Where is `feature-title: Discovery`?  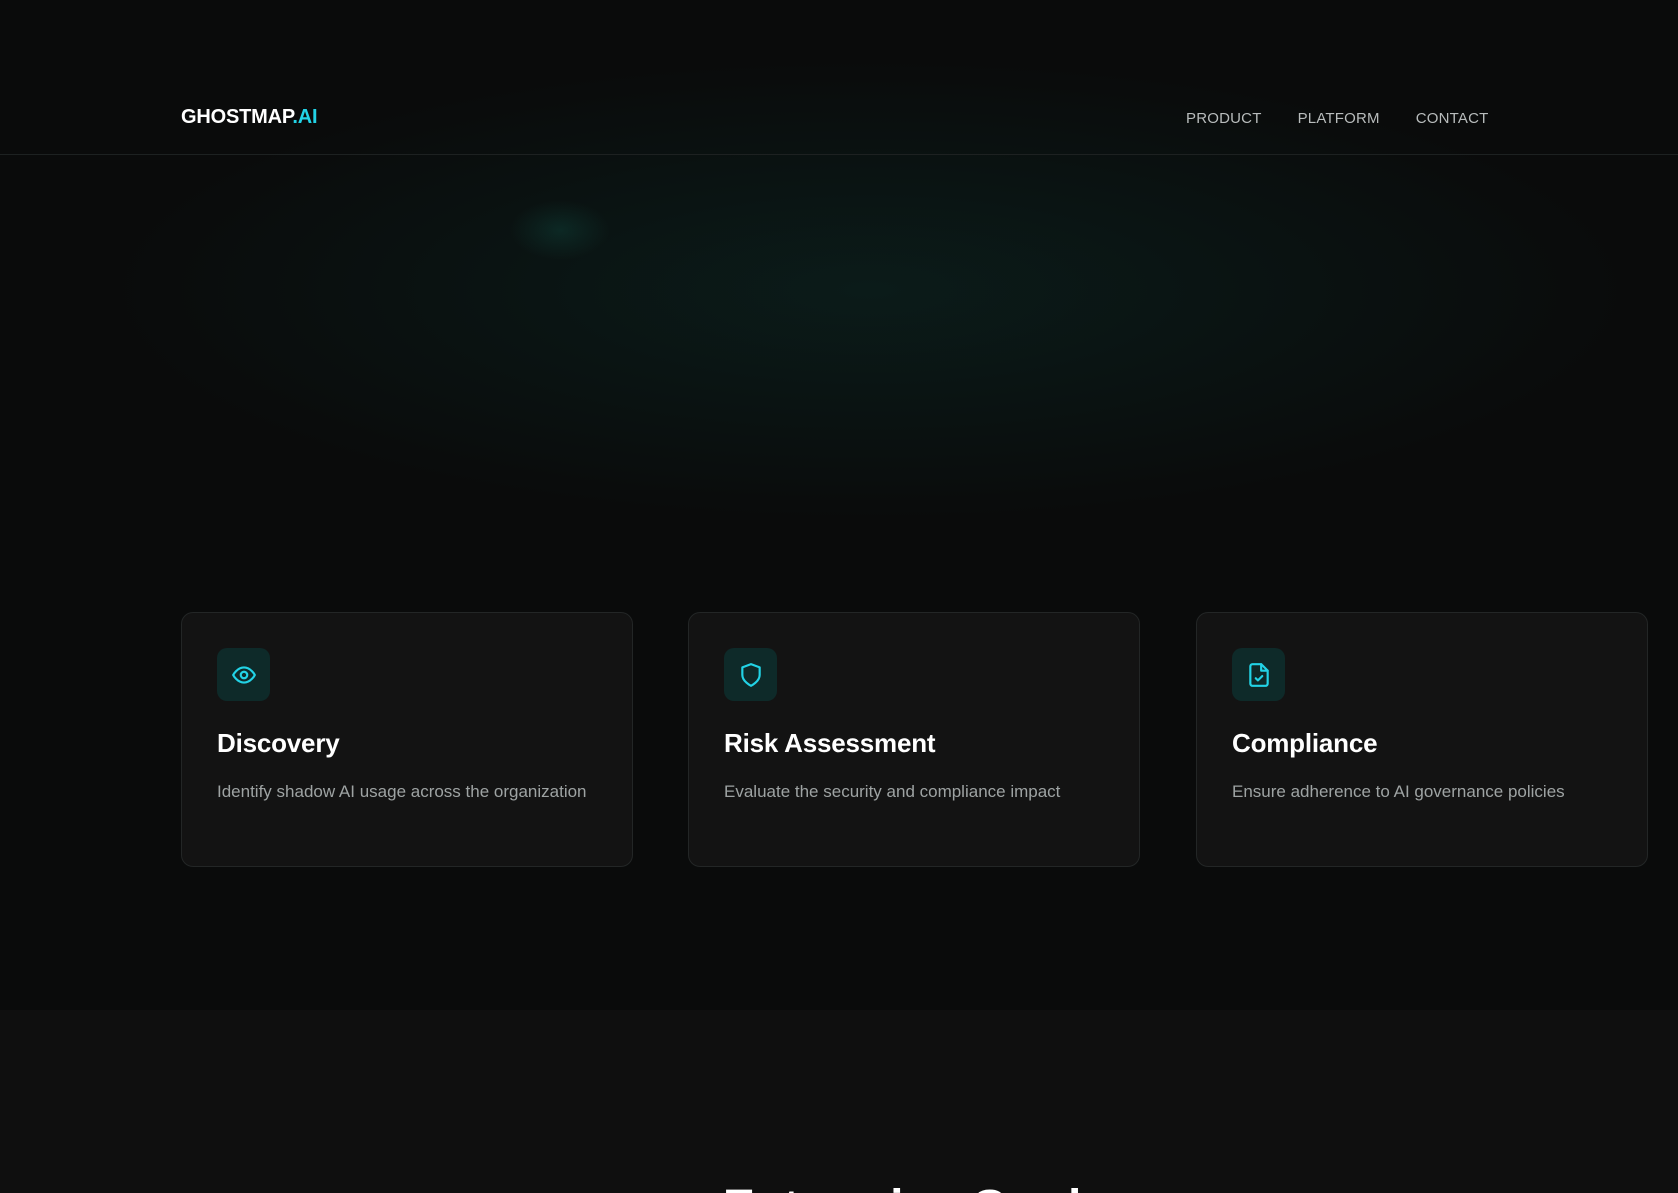
feature-title: Discovery is located at coordinates (278, 743).